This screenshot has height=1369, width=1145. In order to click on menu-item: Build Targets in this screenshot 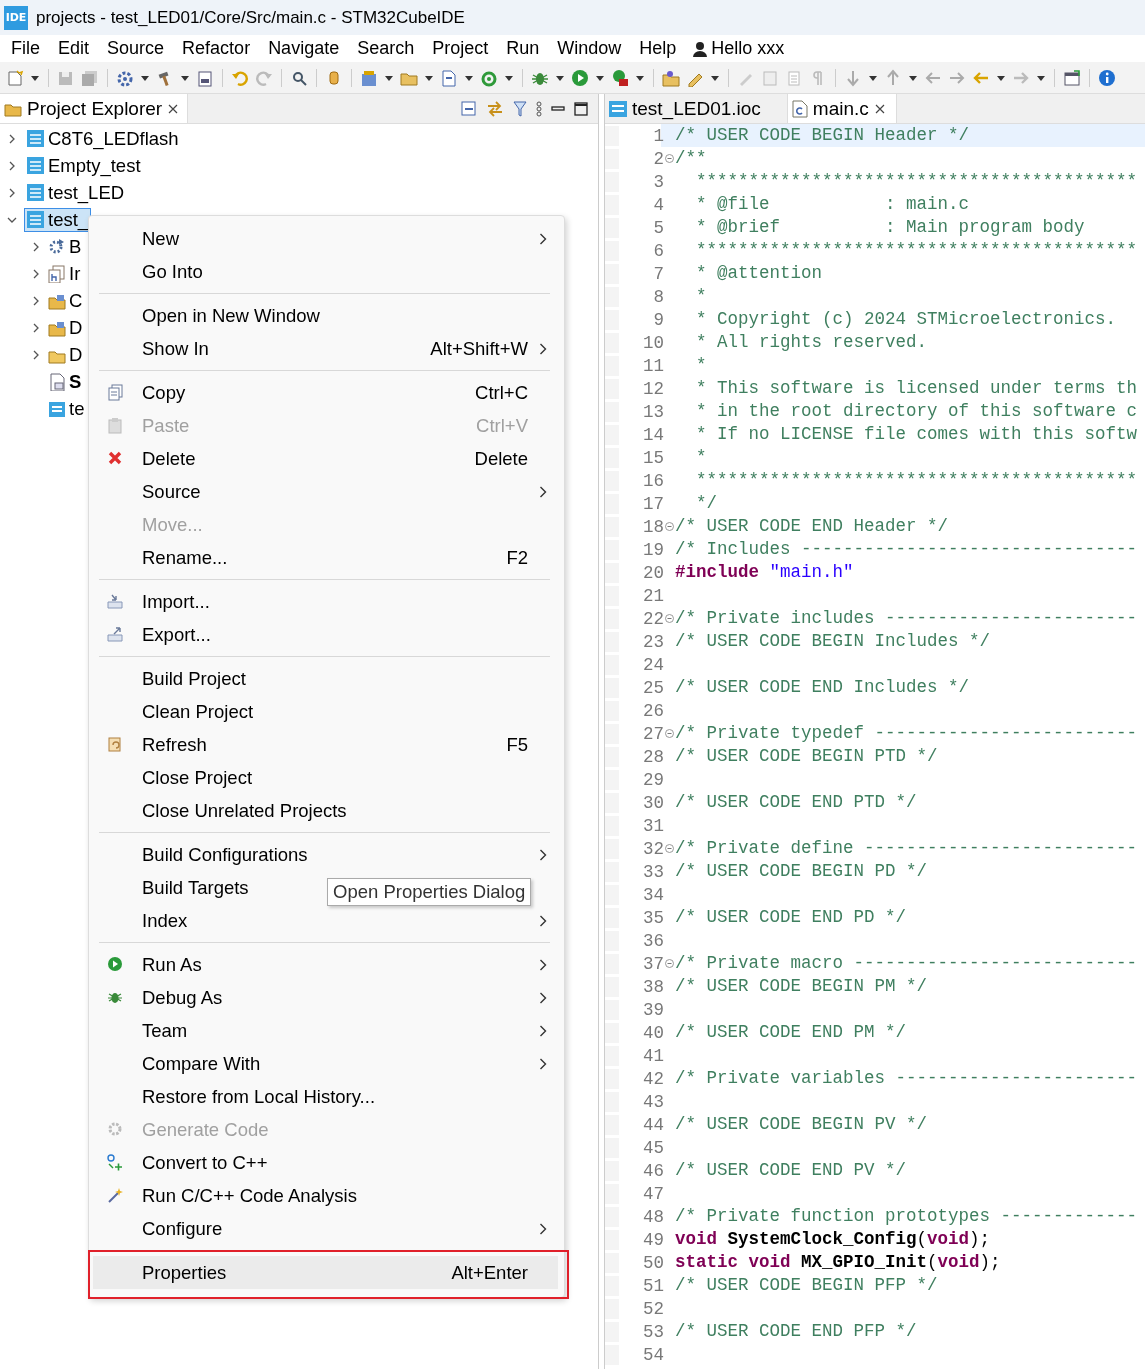, I will do `click(175, 887)`.